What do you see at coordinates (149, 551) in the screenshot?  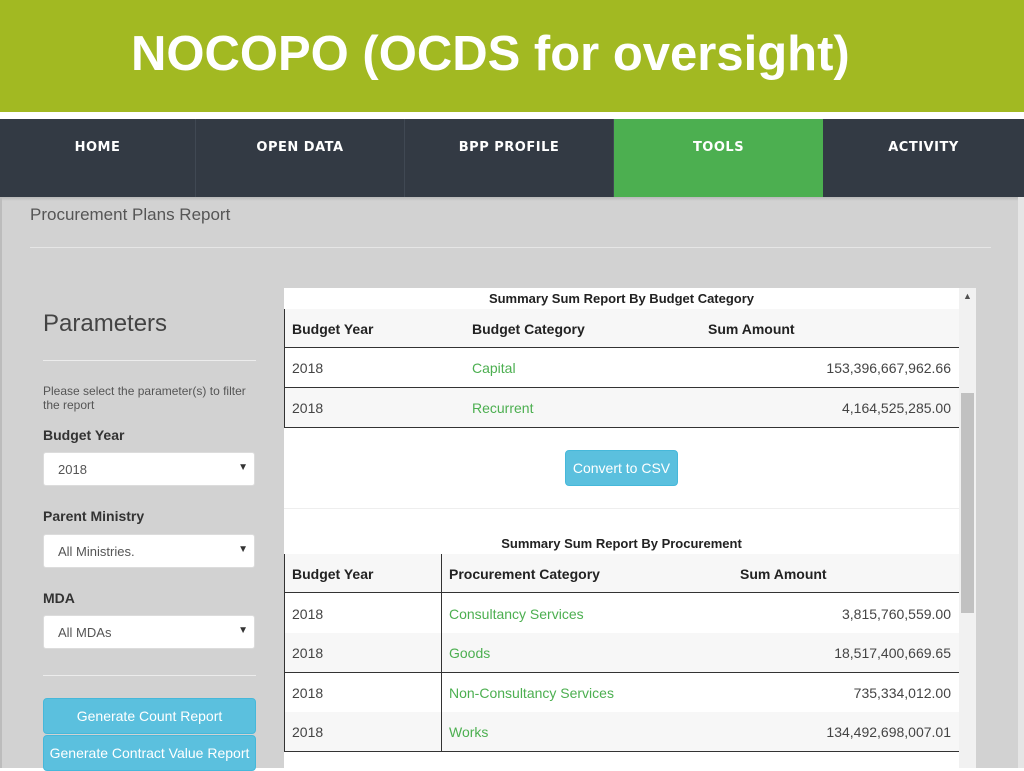 I see `parent-ministry-select: All Ministries. ▼` at bounding box center [149, 551].